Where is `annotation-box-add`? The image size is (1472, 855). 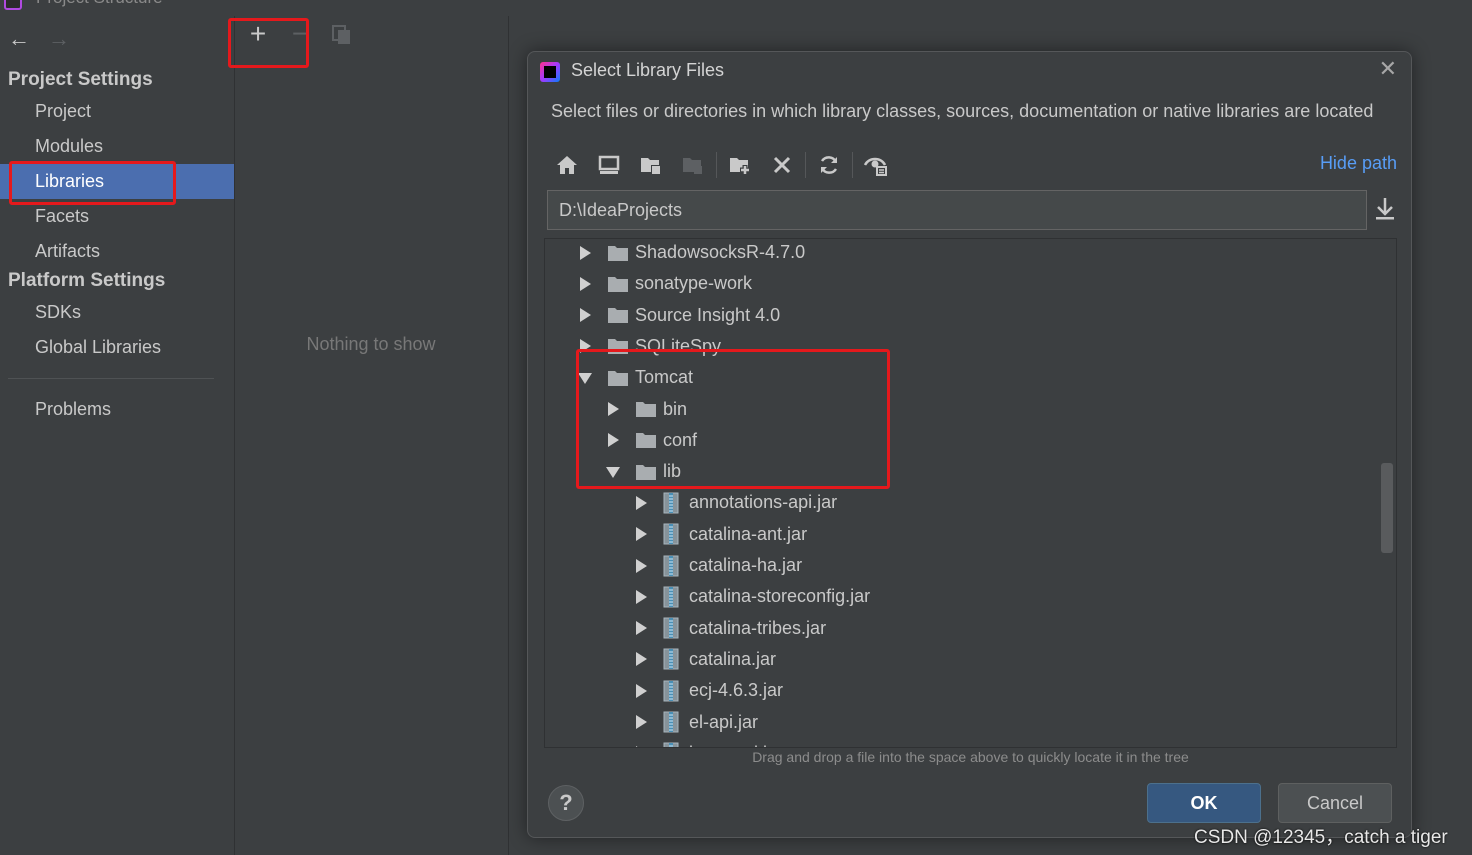
annotation-box-add is located at coordinates (268, 43).